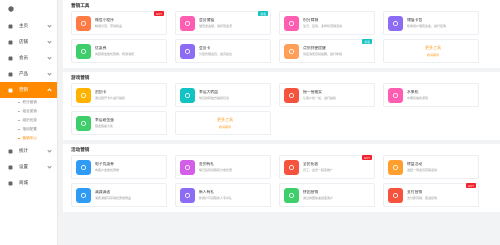 The height and width of the screenshot is (245, 500). I want to click on miniapp-icon, so click(83, 23).